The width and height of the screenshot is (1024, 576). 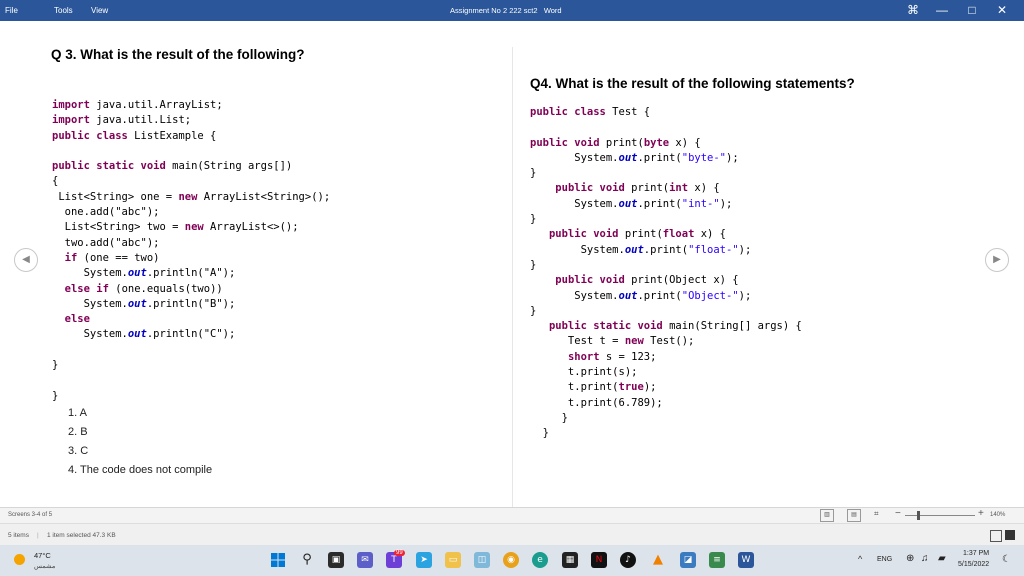 What do you see at coordinates (942, 10) in the screenshot?
I see `minimize-button: —` at bounding box center [942, 10].